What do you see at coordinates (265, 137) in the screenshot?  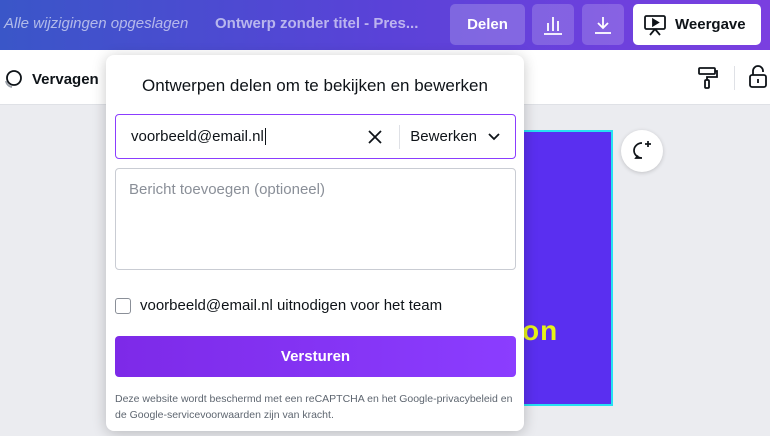 I see `text-caret` at bounding box center [265, 137].